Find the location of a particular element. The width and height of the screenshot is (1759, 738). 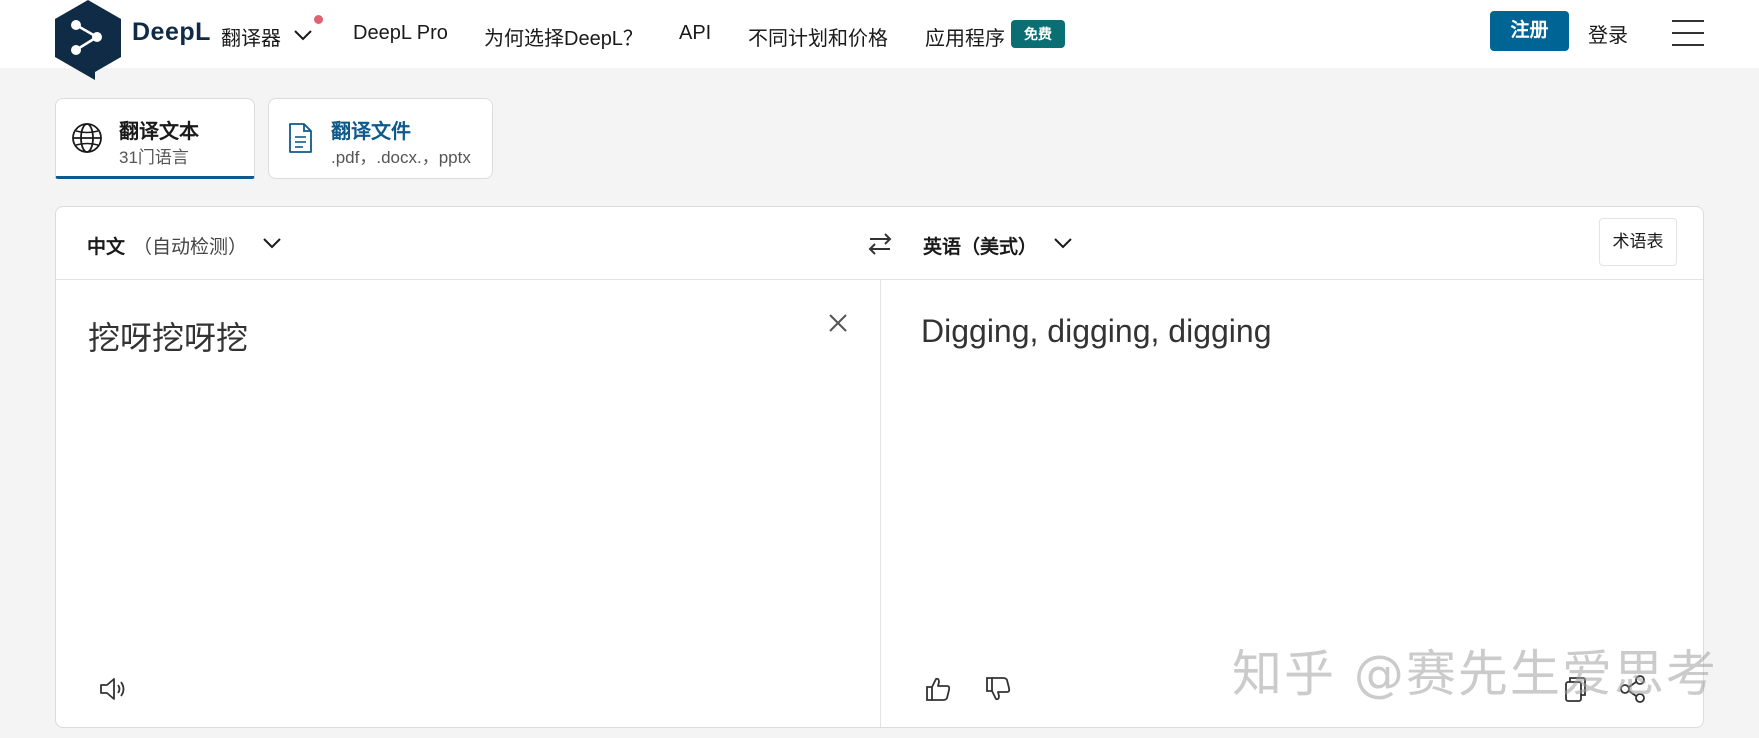

tab-translate-files: 翻译文件 .pdf，.docx.，pptx is located at coordinates (380, 138).